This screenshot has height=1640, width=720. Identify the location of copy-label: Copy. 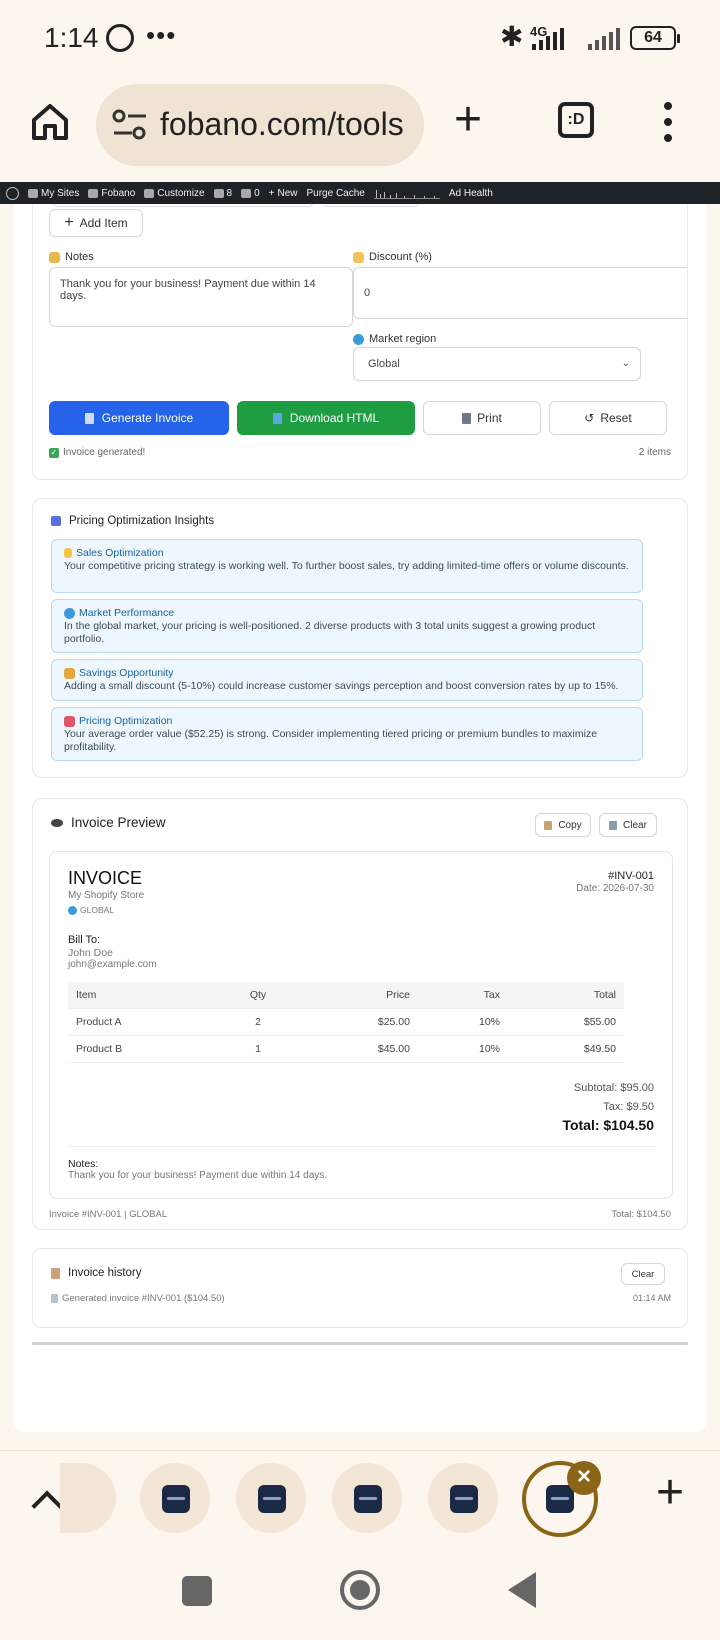
(570, 825).